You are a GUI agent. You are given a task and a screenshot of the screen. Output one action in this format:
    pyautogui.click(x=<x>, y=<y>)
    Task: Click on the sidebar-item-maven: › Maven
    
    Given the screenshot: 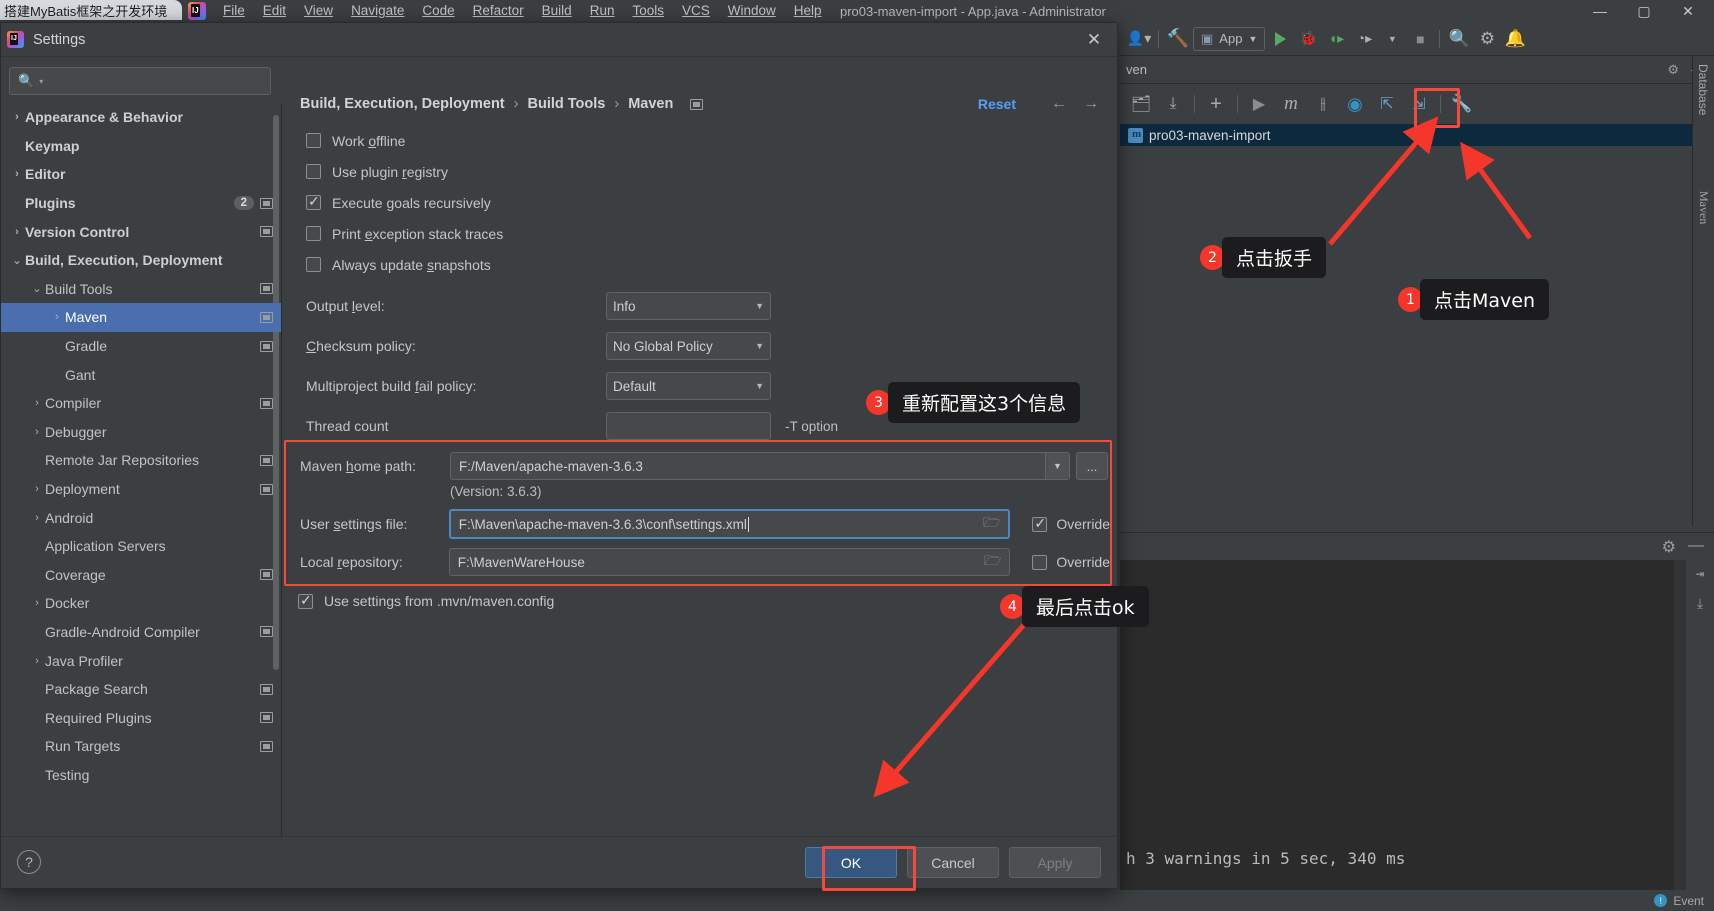 What is the action you would take?
    pyautogui.click(x=141, y=317)
    